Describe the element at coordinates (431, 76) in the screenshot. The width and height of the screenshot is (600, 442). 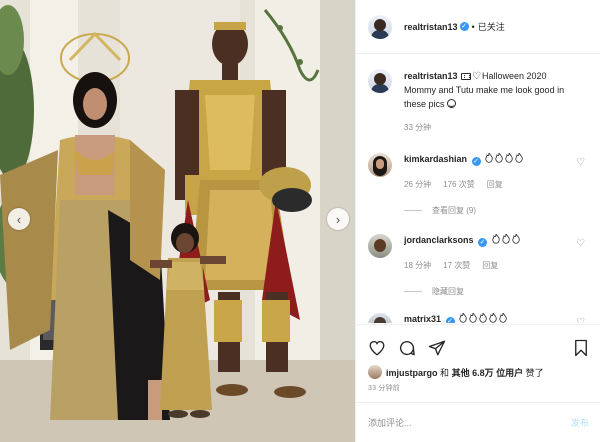
I see `caption-username: realtristan13` at that location.